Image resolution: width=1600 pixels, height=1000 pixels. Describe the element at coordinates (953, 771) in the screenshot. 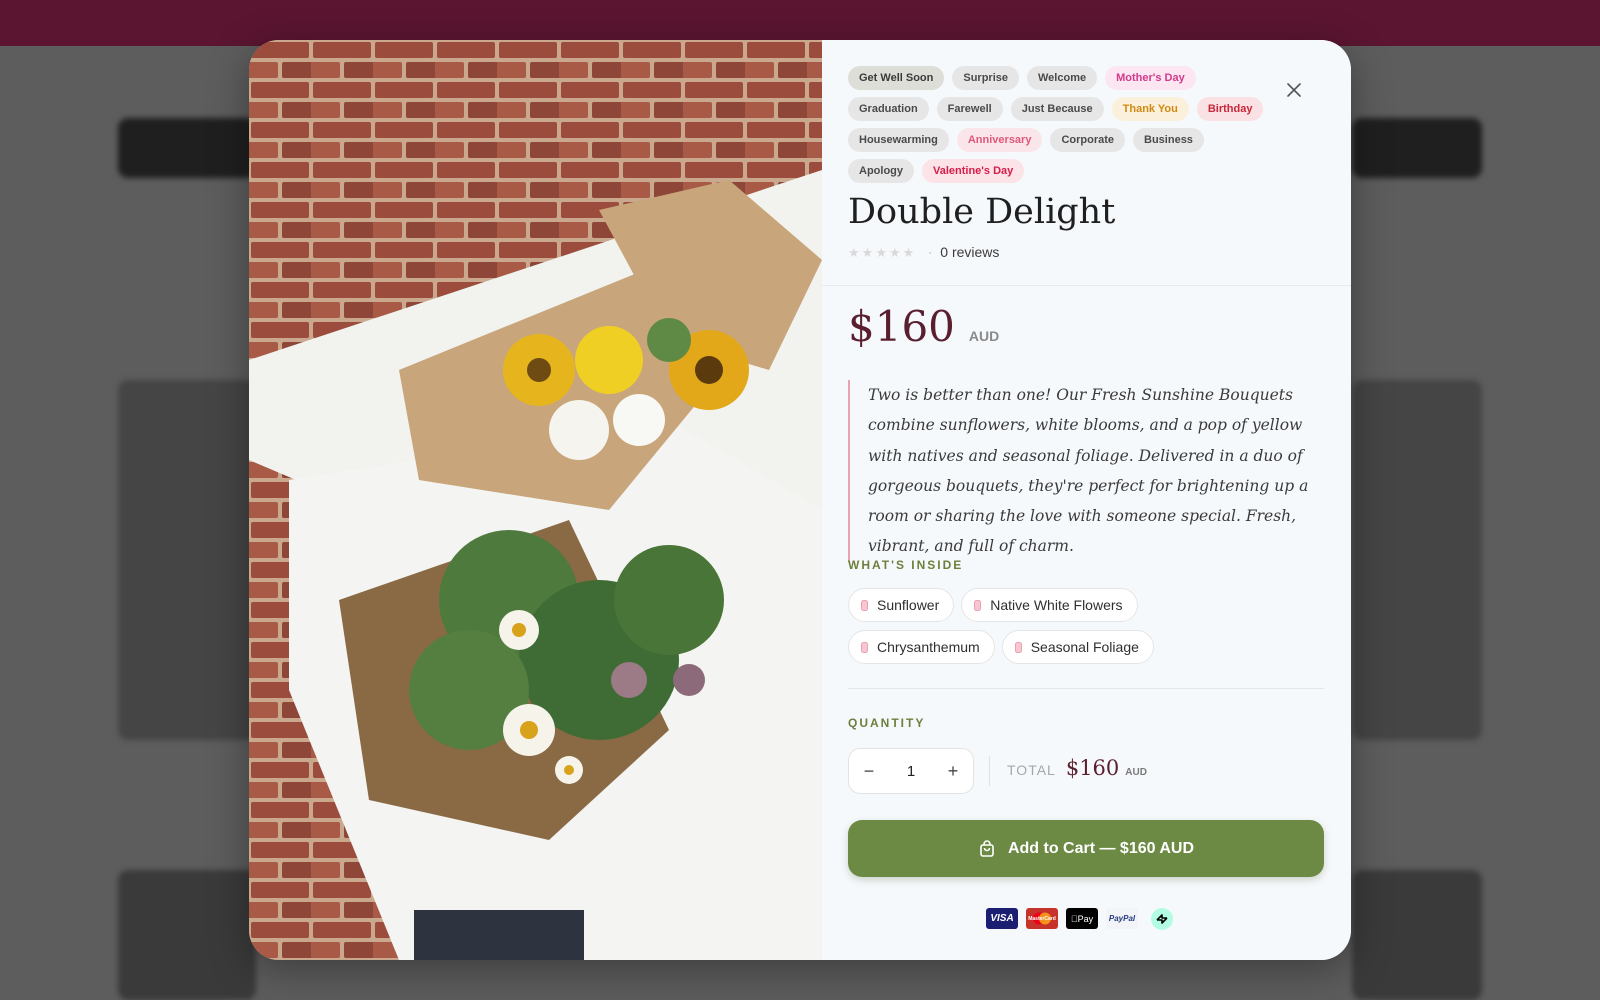

I see `increment-button: +` at that location.